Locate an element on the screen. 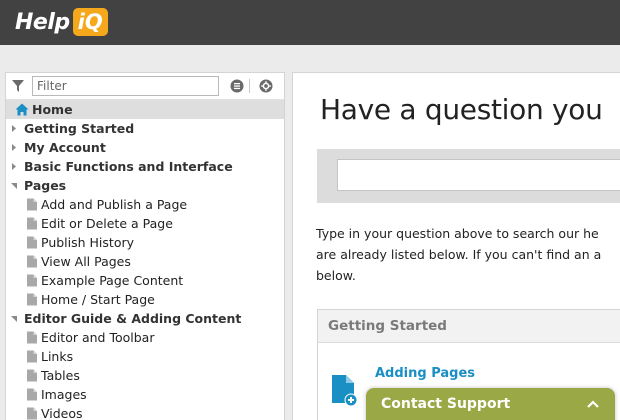 The width and height of the screenshot is (620, 420). card-title: Getting Started is located at coordinates (469, 326).